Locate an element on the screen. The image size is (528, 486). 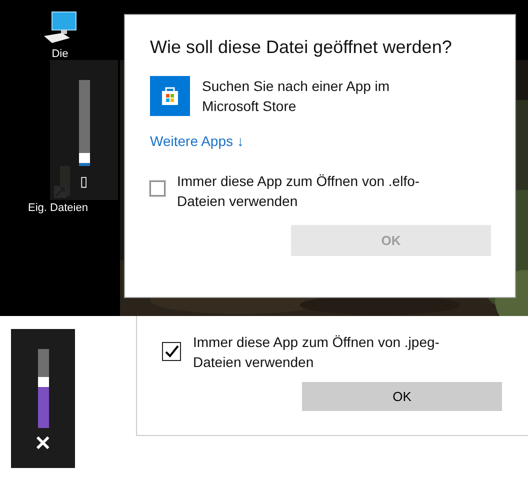
icon-label: Eig. Dateien is located at coordinates (58, 208).